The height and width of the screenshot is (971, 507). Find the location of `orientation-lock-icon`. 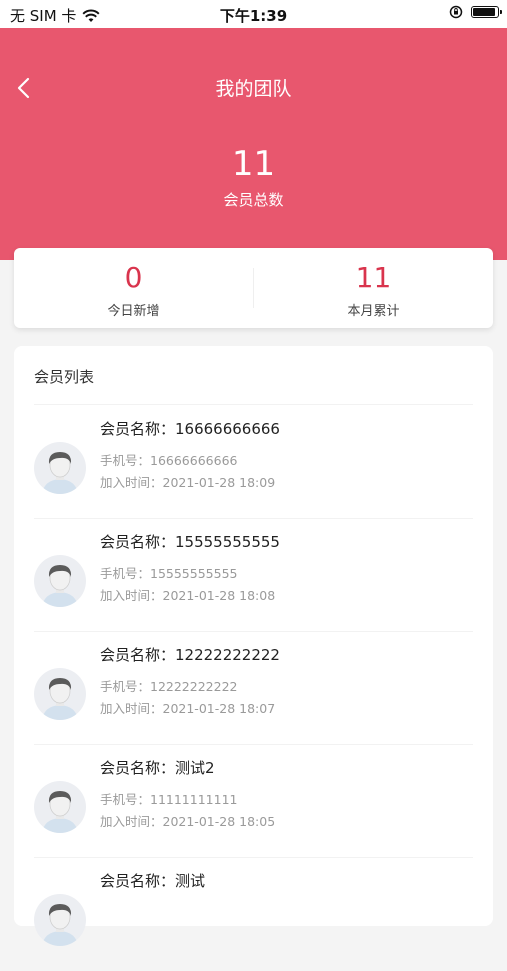

orientation-lock-icon is located at coordinates (456, 12).